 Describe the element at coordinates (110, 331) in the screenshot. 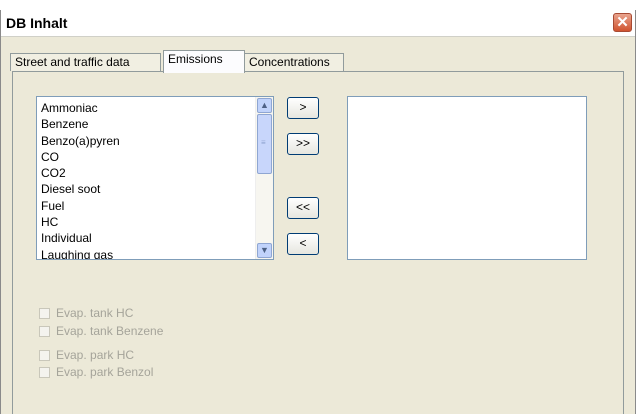

I see `checkbox-label: Evap. tank Benzene` at that location.